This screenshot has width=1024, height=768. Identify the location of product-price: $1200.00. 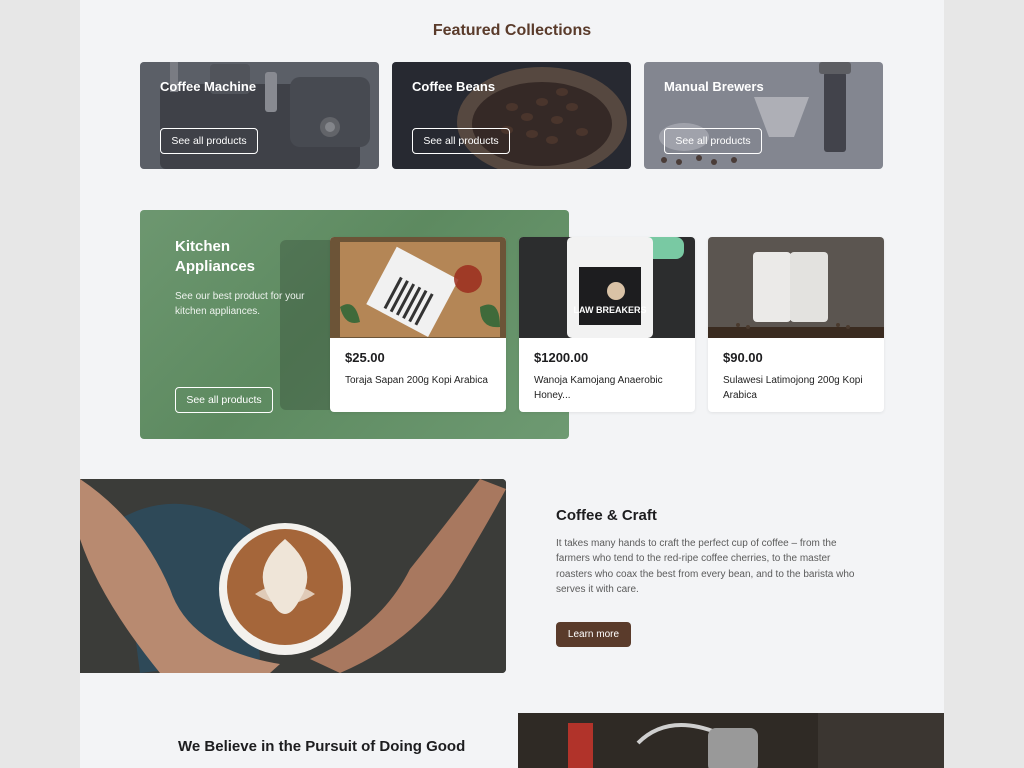
(561, 357).